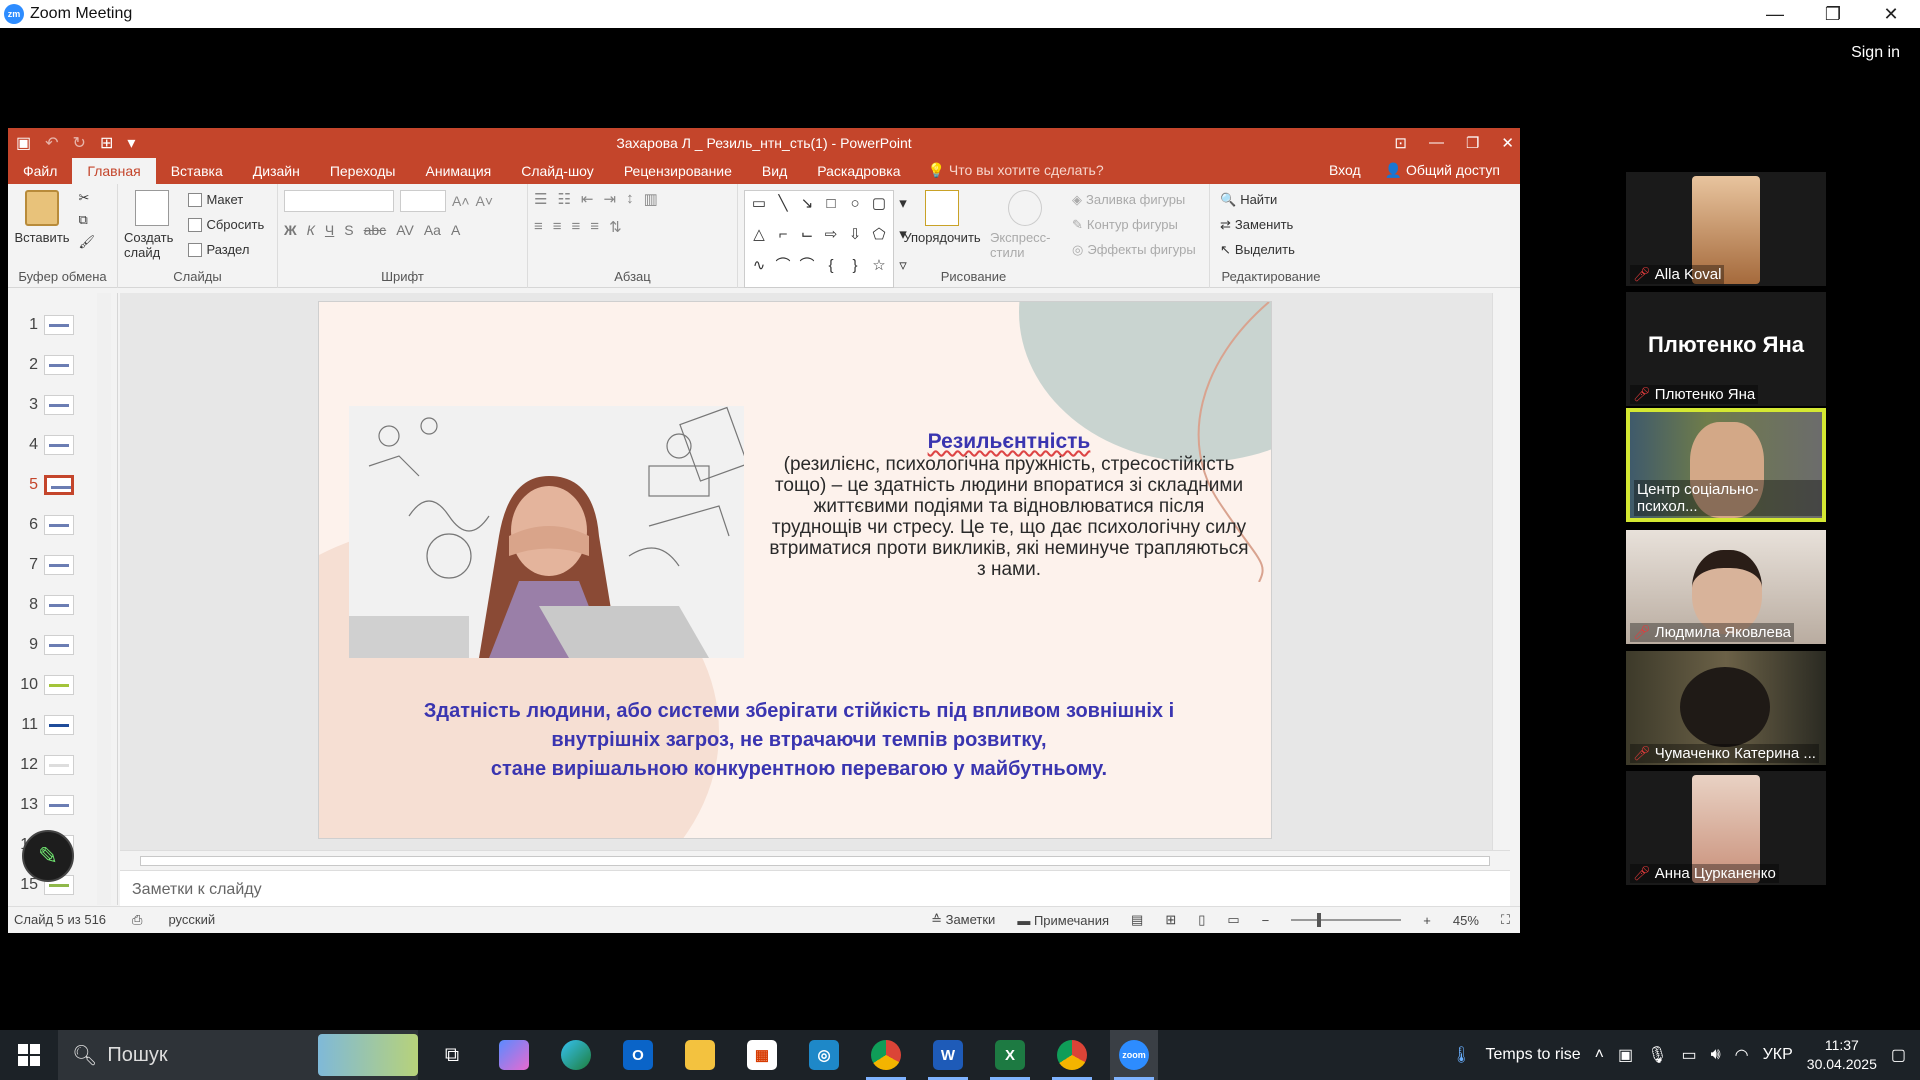 This screenshot has width=1920, height=1080. I want to click on volume-icon: 🔊︎, so click(1716, 1055).